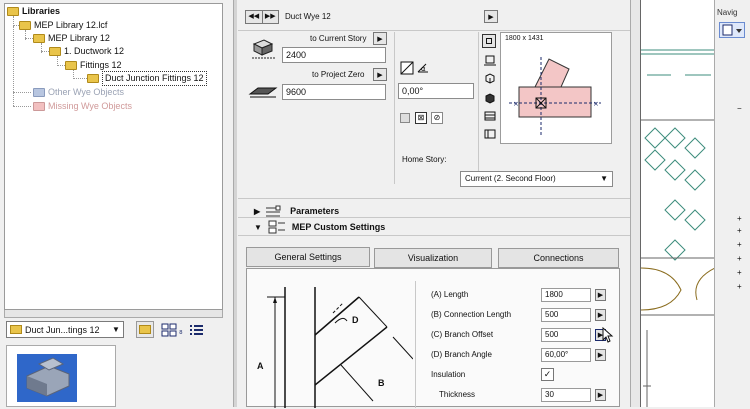 The image size is (750, 409). What do you see at coordinates (235, 203) in the screenshot?
I see `panel-splitter` at bounding box center [235, 203].